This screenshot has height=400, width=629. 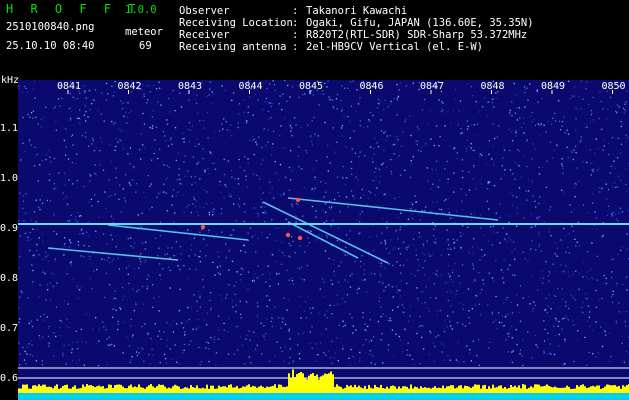 What do you see at coordinates (10, 80) in the screenshot?
I see `y-axis-label: kHz` at bounding box center [10, 80].